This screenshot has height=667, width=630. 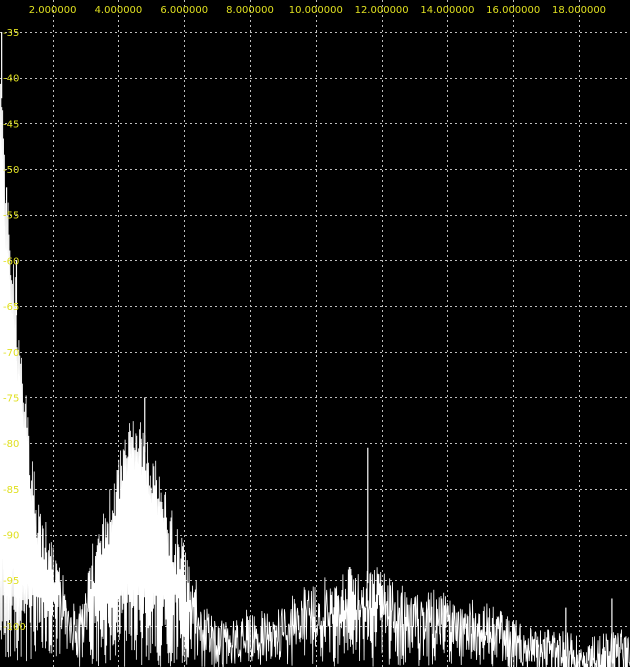 I want to click on y-tick-label: -40, so click(x=11, y=79).